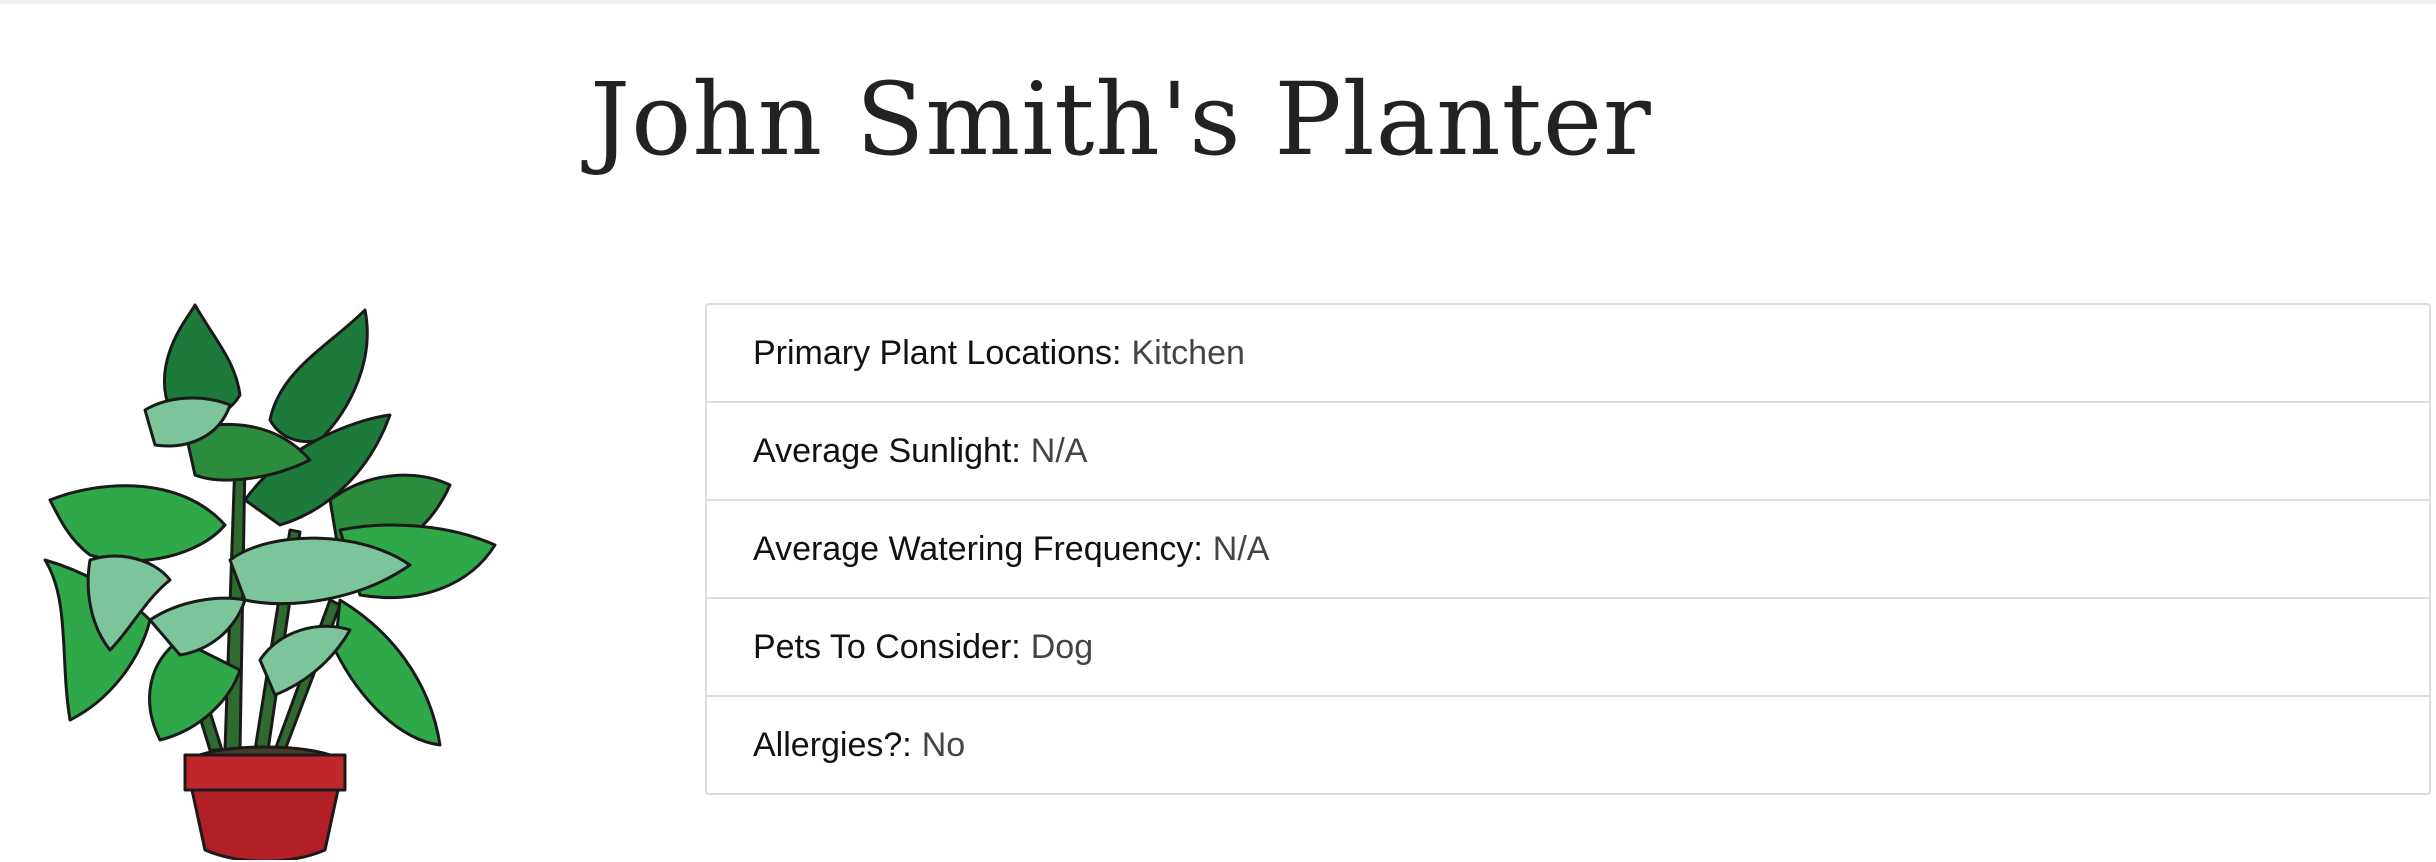 The height and width of the screenshot is (862, 2436). I want to click on top-divider, so click(1218, 2).